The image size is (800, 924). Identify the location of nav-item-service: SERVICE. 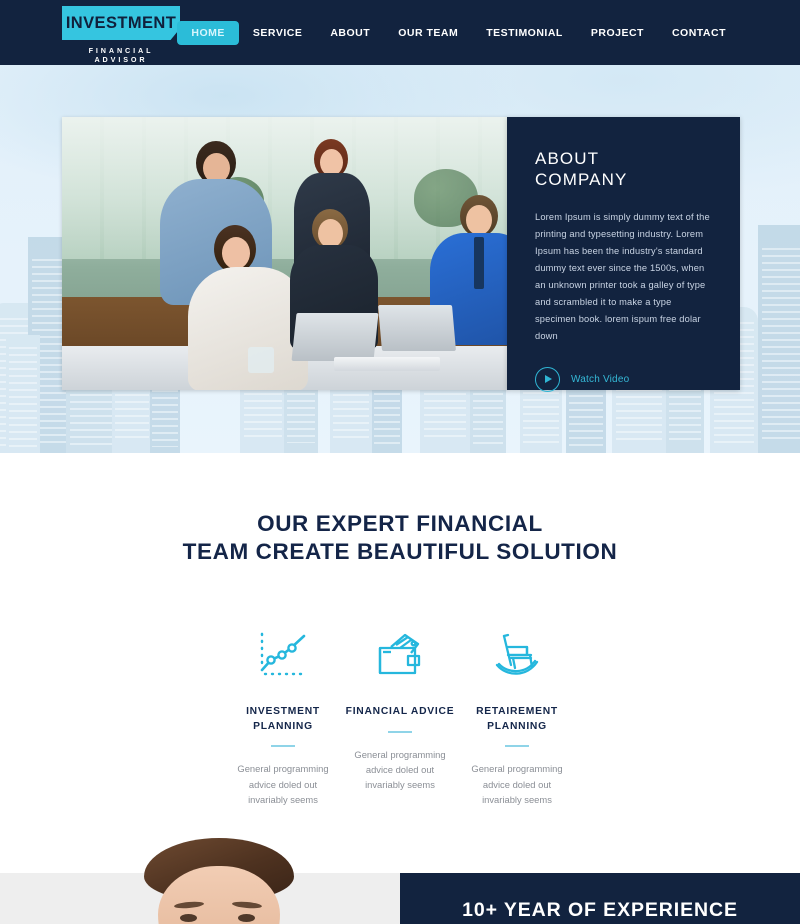
(277, 33).